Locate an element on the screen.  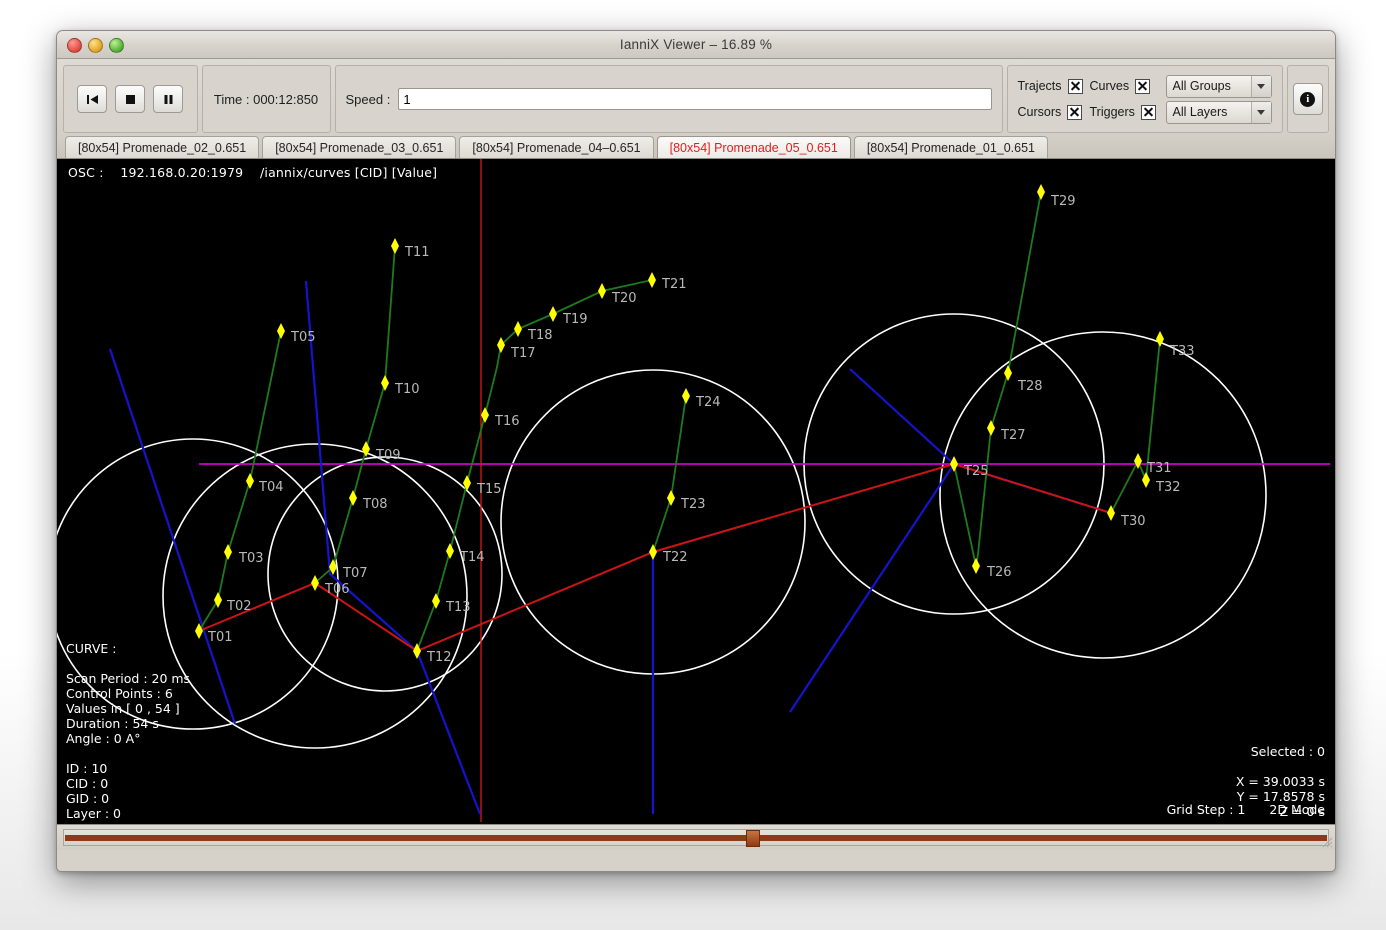
toggle-cursors: Cursors is located at coordinates (1053, 112).